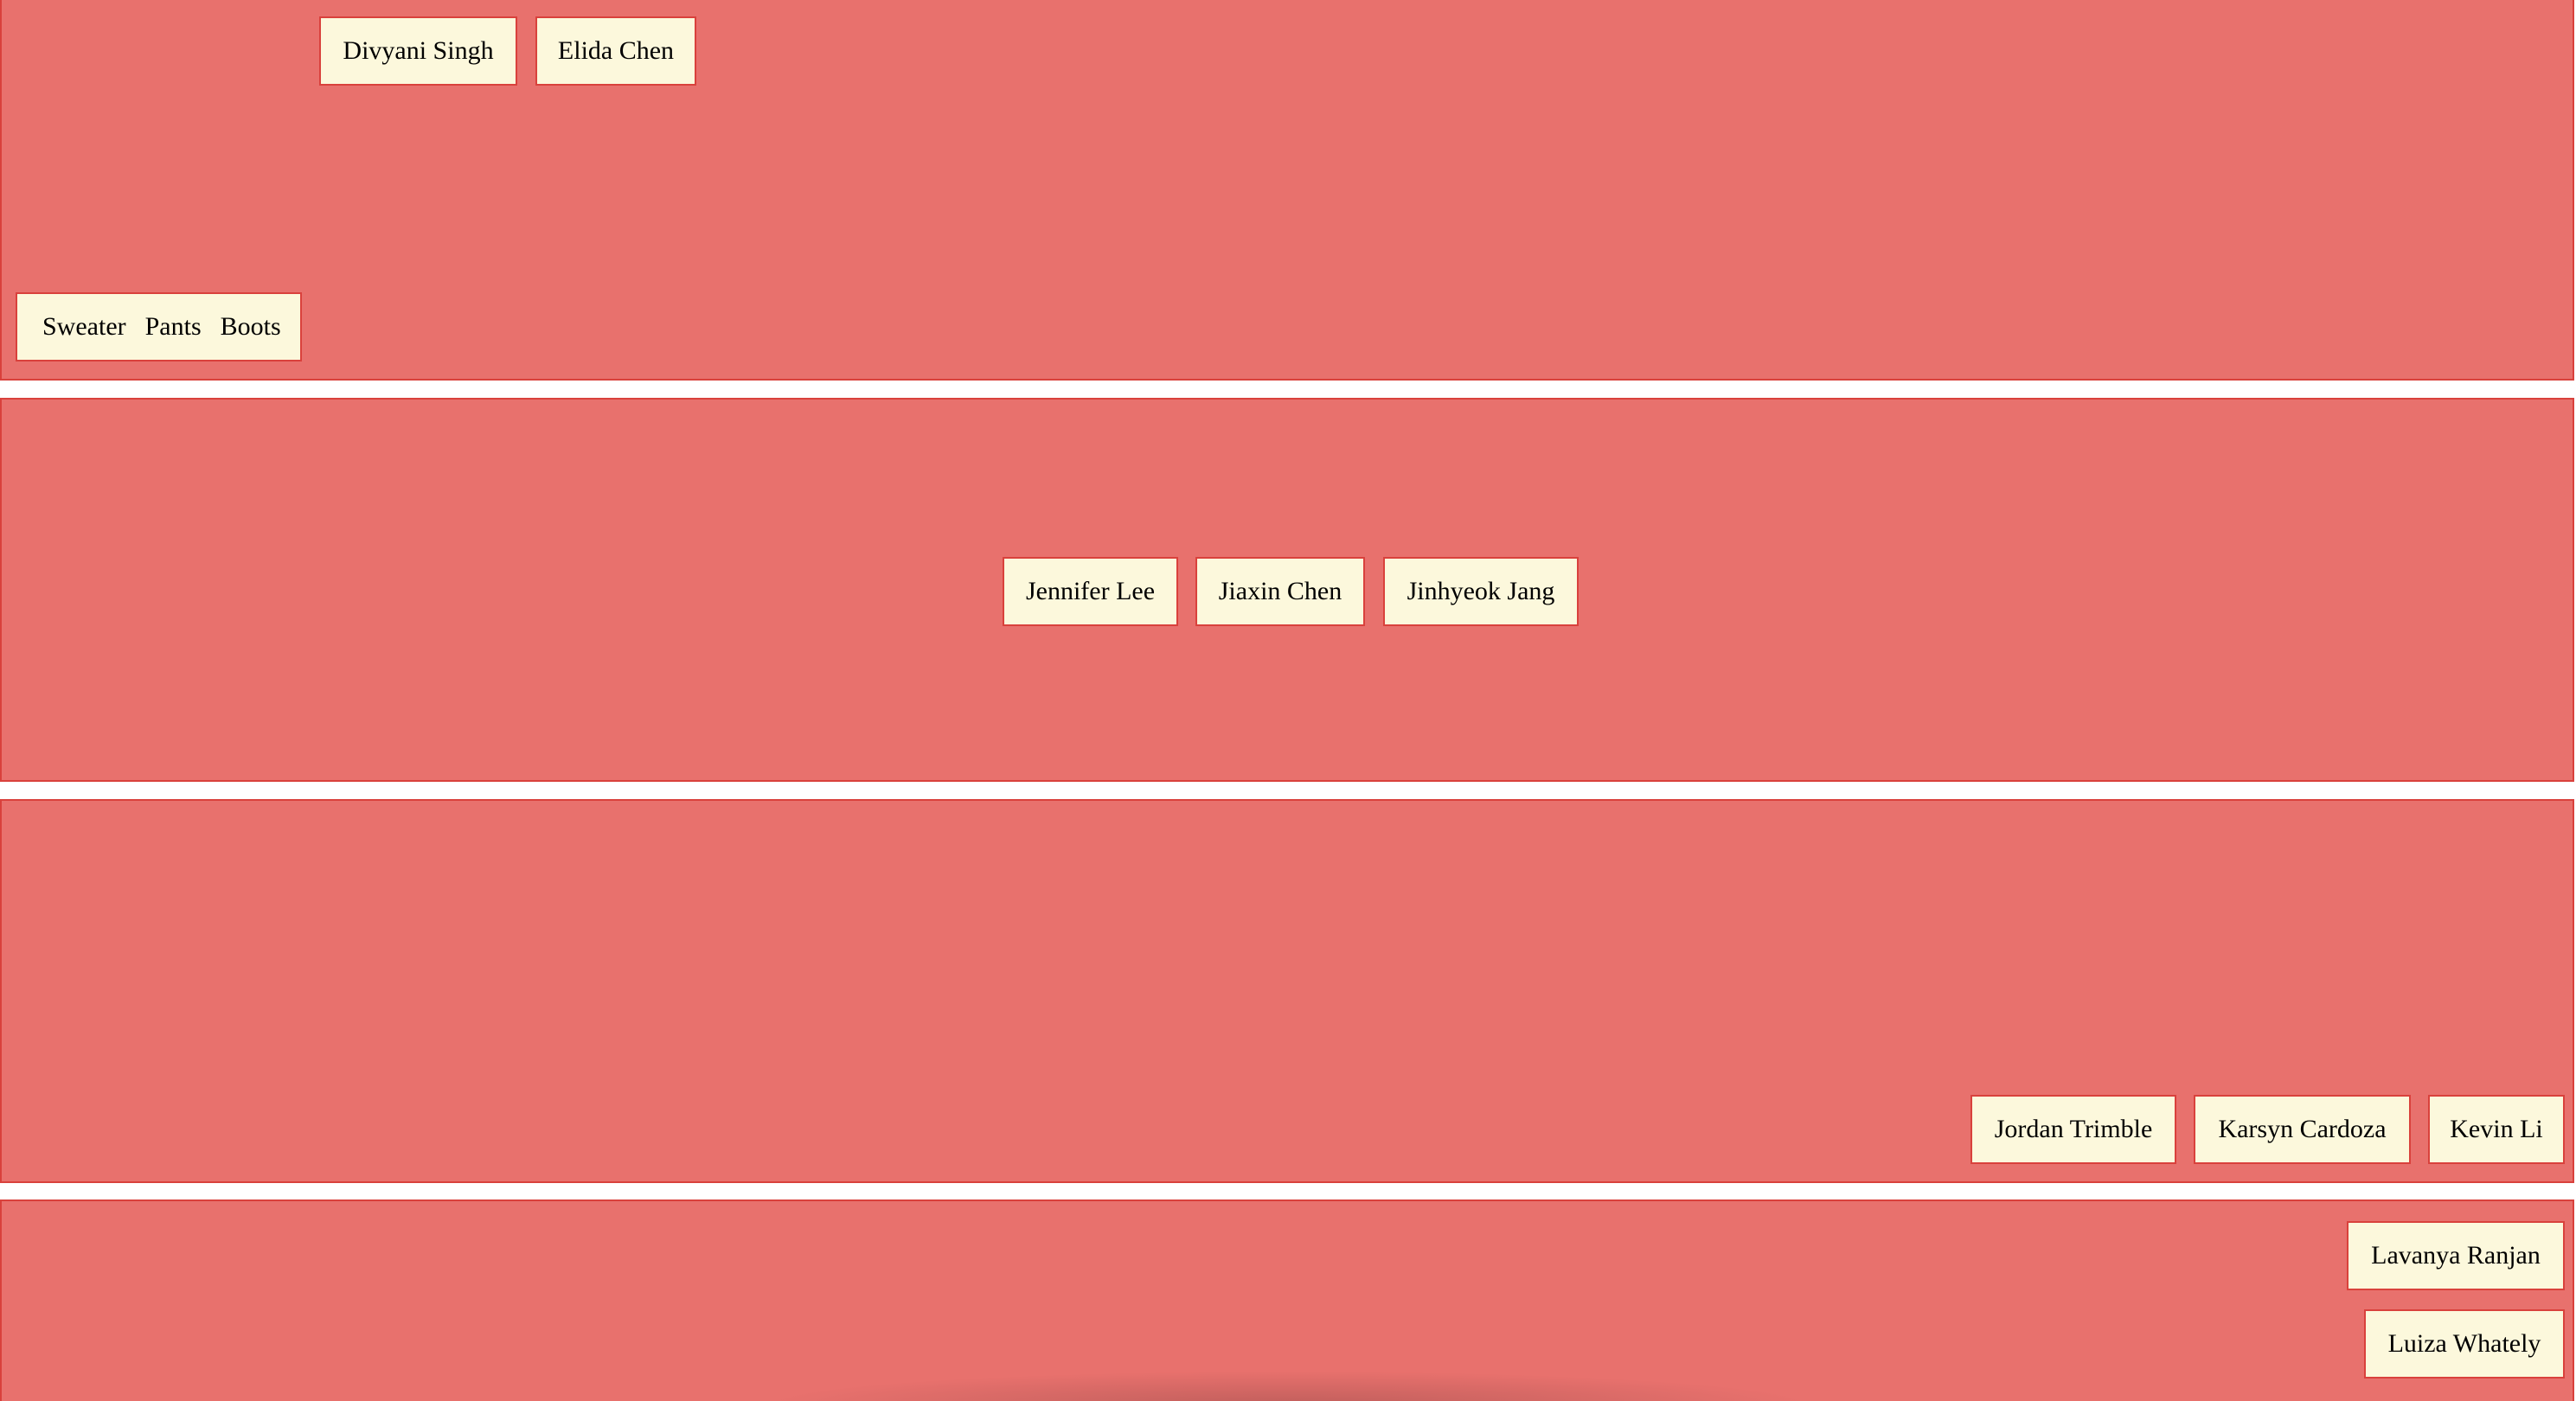 The image size is (2576, 1401). Describe the element at coordinates (2302, 1129) in the screenshot. I see `name-item: Karsyn Cardoza` at that location.